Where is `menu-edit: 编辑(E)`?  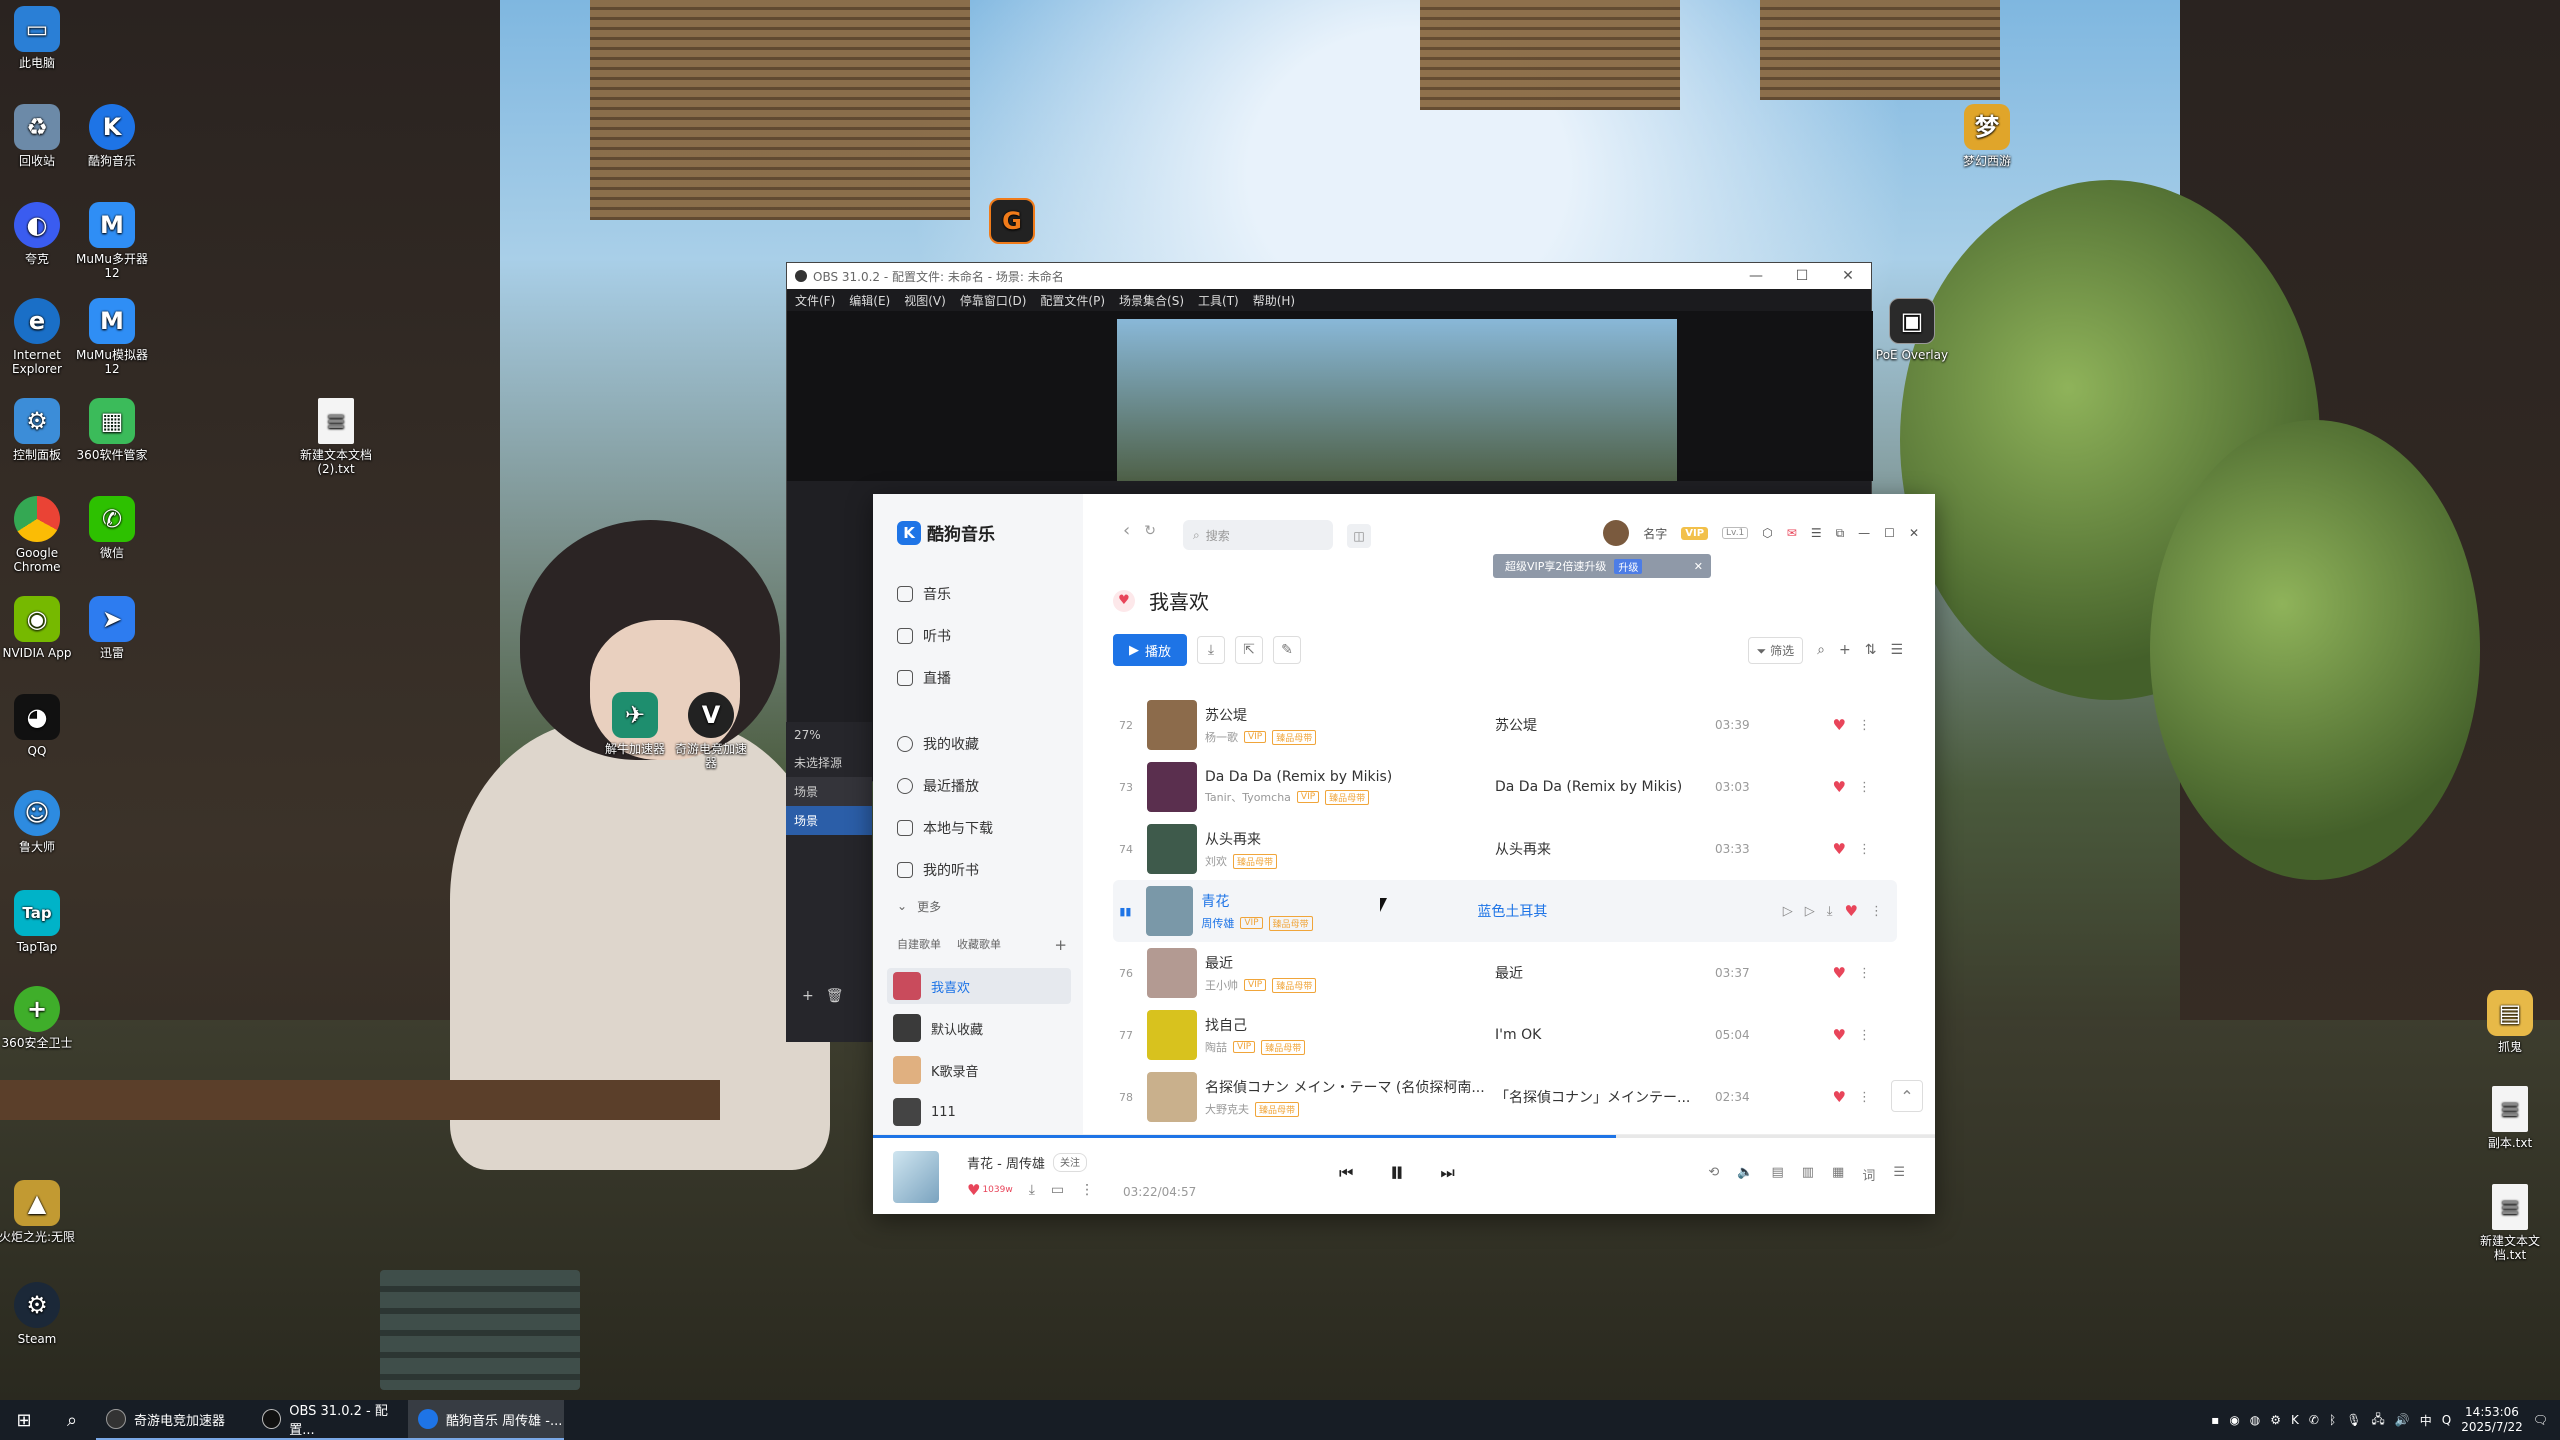 menu-edit: 编辑(E) is located at coordinates (869, 300).